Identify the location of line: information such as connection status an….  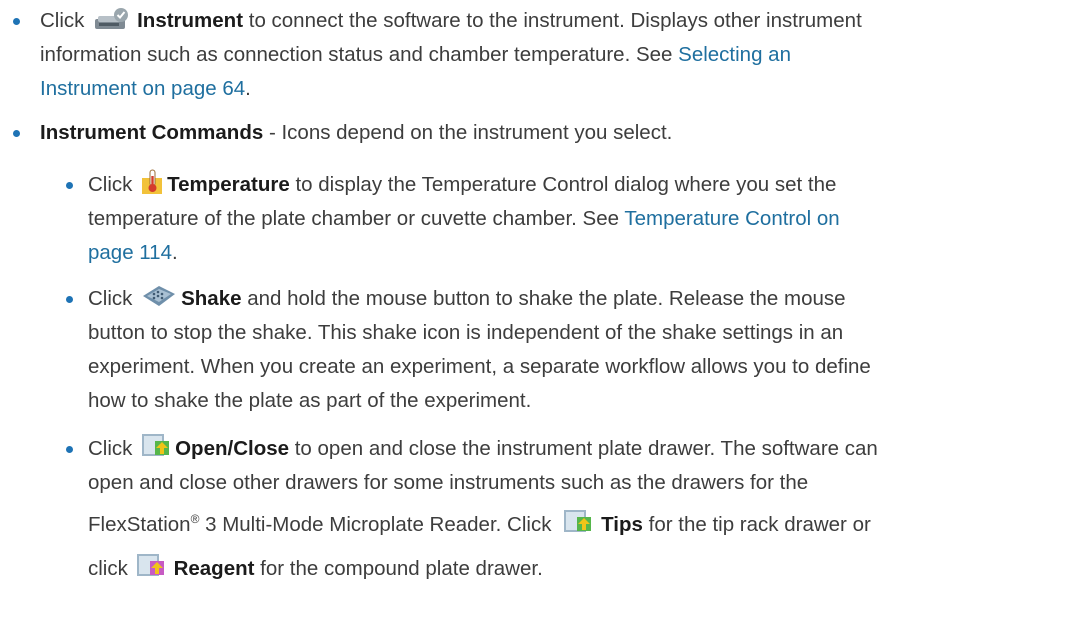
(415, 54).